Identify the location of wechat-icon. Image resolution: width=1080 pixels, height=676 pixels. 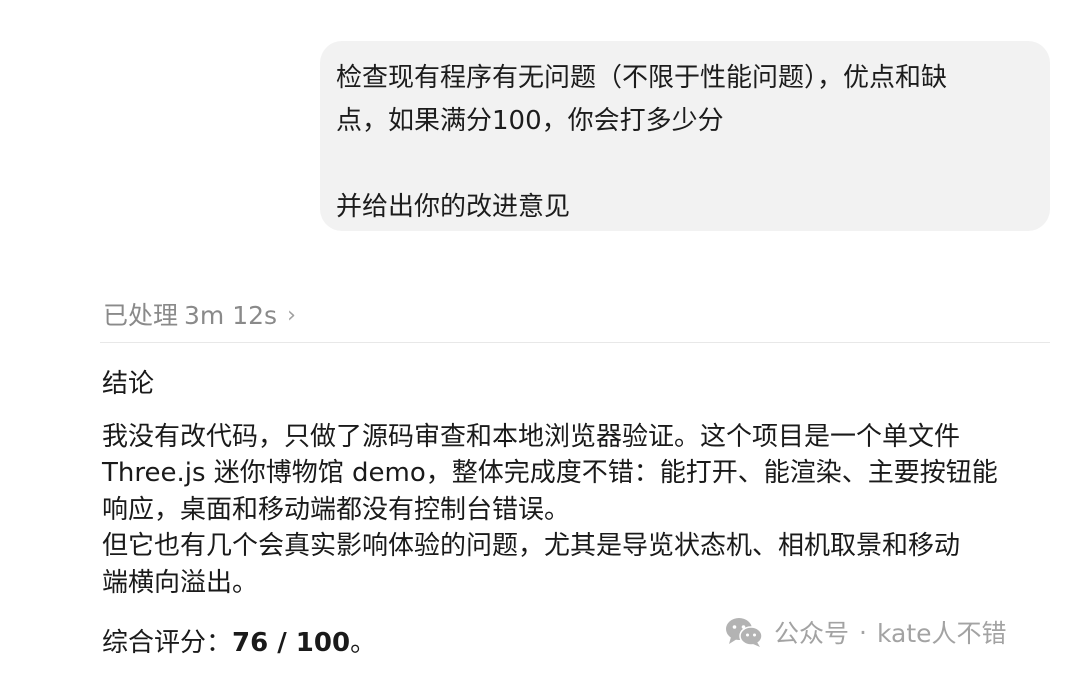
(744, 632).